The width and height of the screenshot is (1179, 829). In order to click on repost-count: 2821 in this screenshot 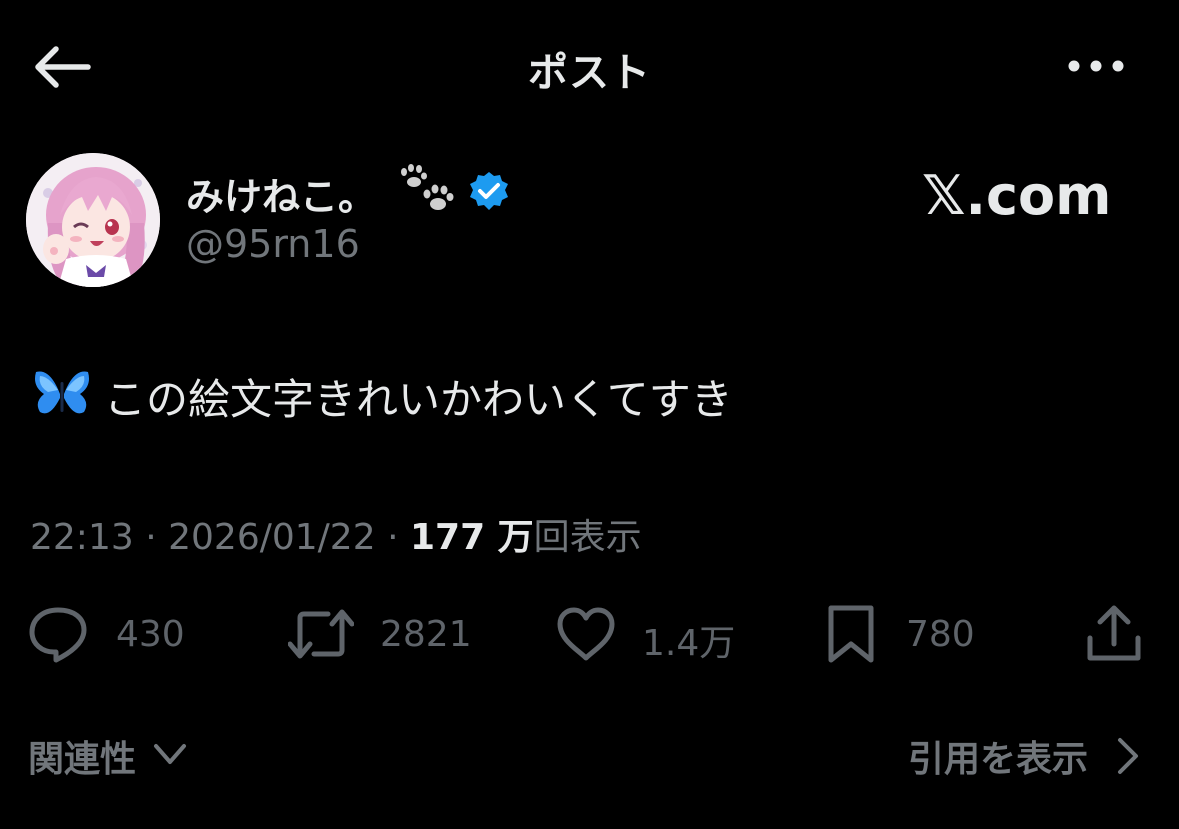, I will do `click(426, 634)`.